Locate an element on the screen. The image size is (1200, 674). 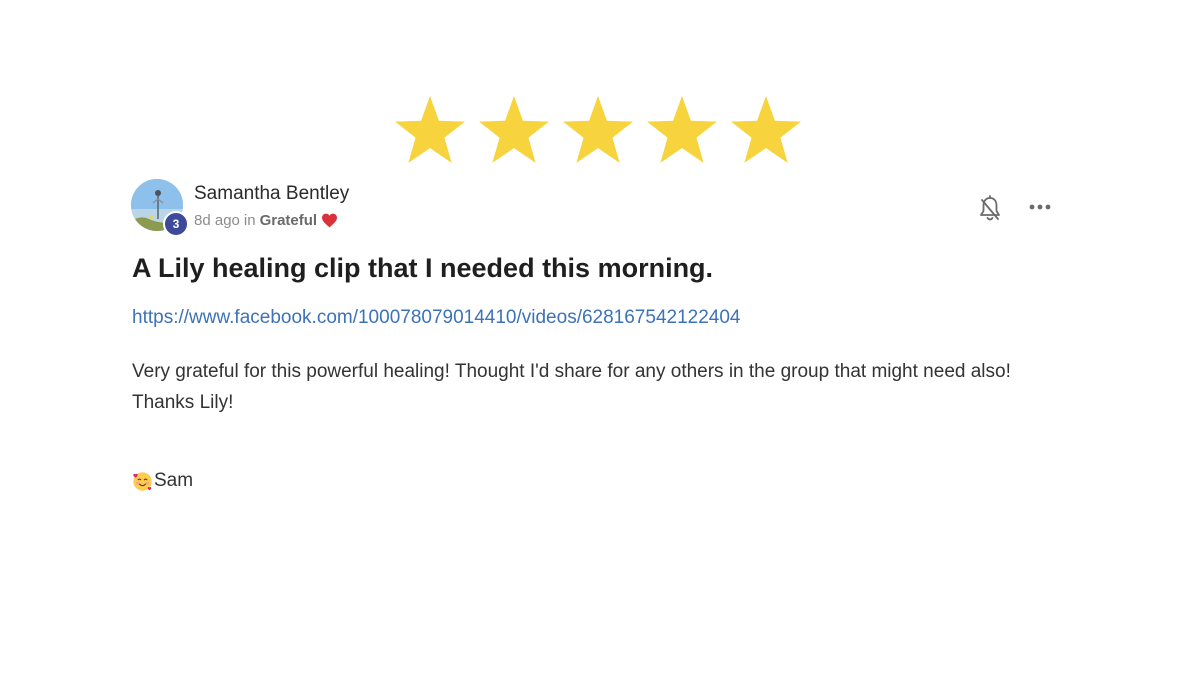
bell-off-icon is located at coordinates (990, 211).